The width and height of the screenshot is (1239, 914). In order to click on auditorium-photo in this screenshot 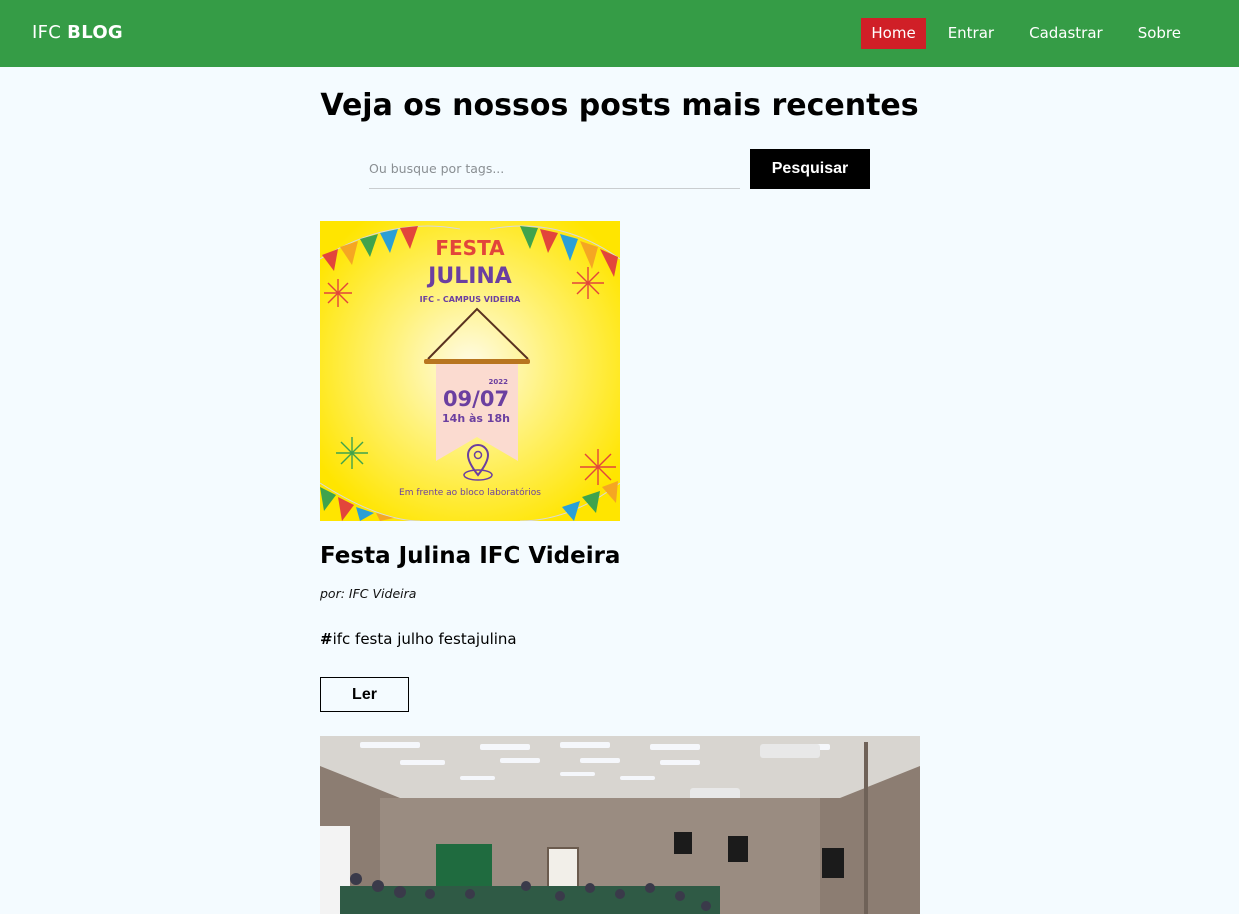, I will do `click(620, 825)`.